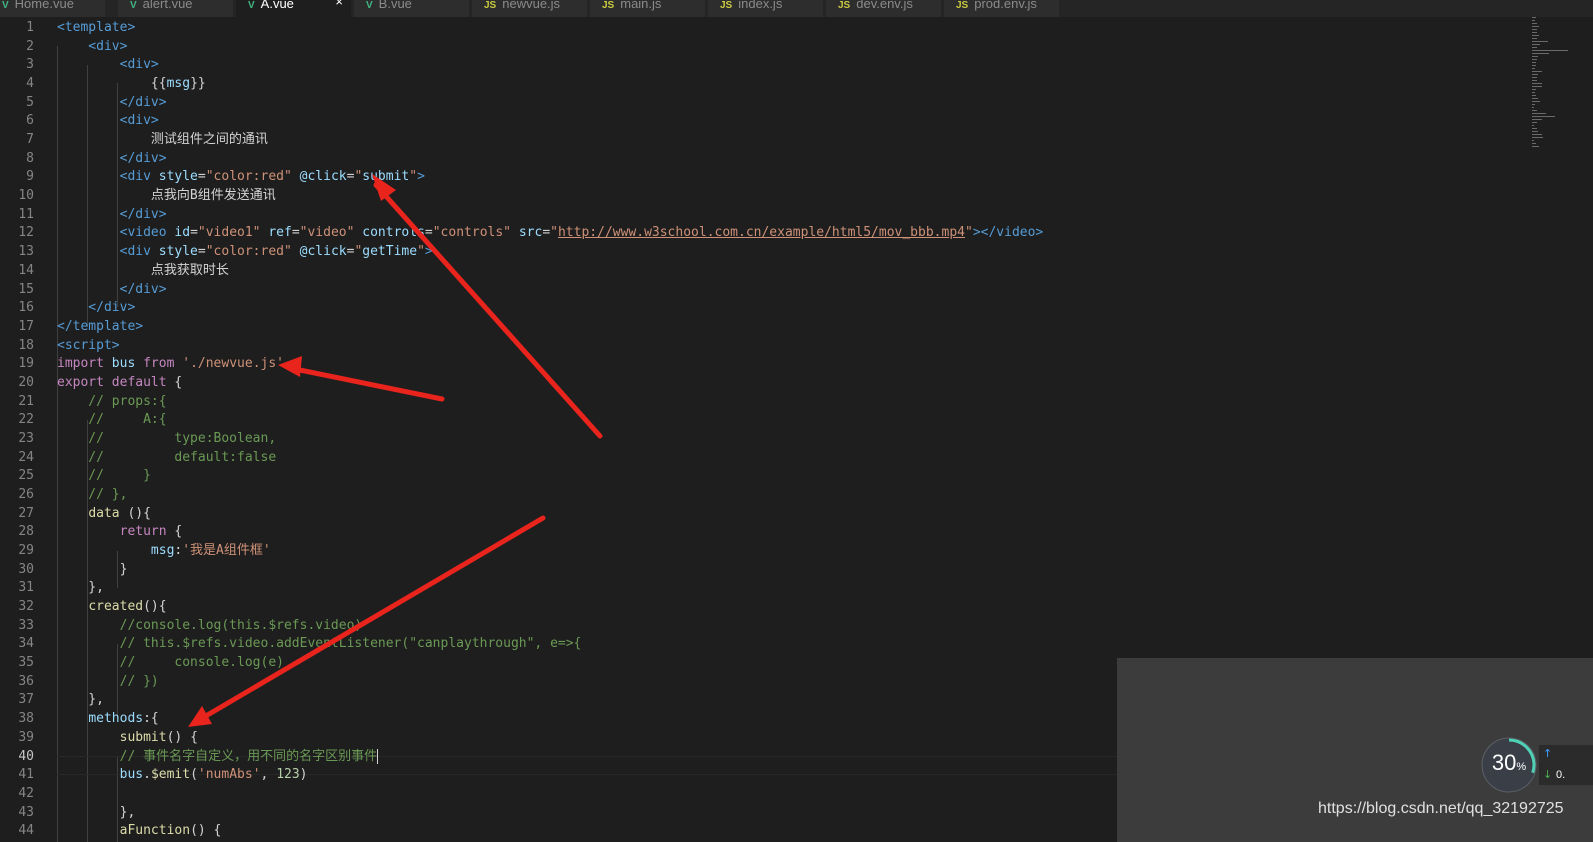 The height and width of the screenshot is (842, 1593). What do you see at coordinates (648, 8) in the screenshot?
I see `tab-main-js: JS main.js` at bounding box center [648, 8].